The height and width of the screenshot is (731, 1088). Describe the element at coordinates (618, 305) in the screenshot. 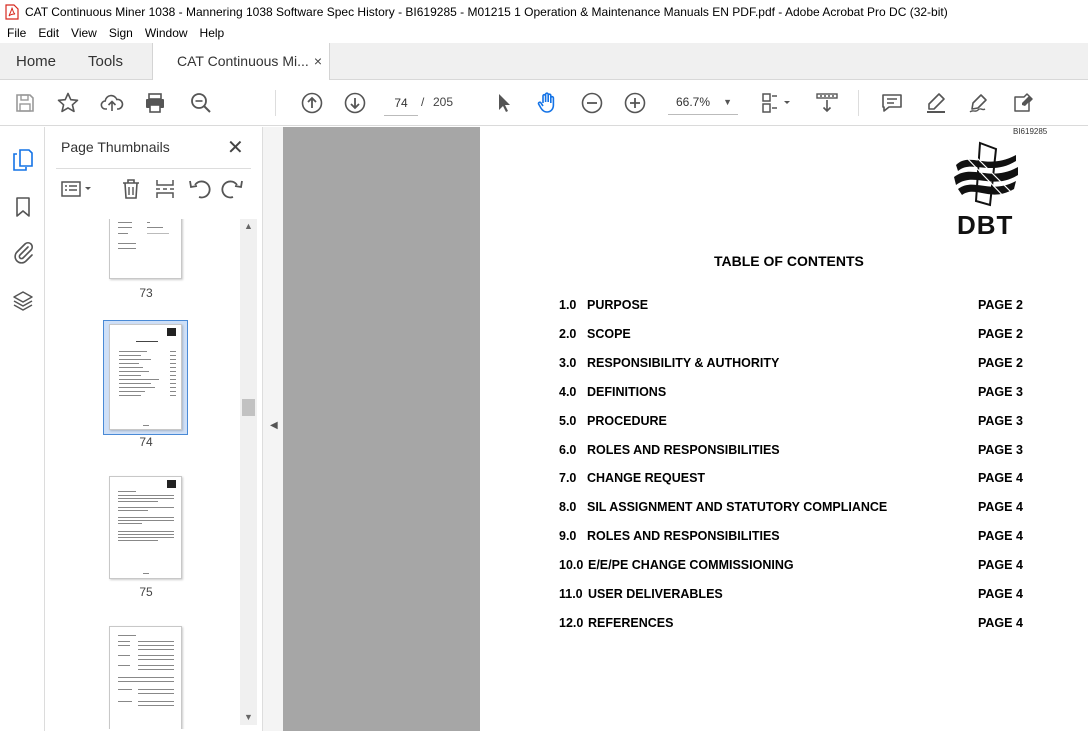

I see `toc-entry-title: PURPOSE` at that location.